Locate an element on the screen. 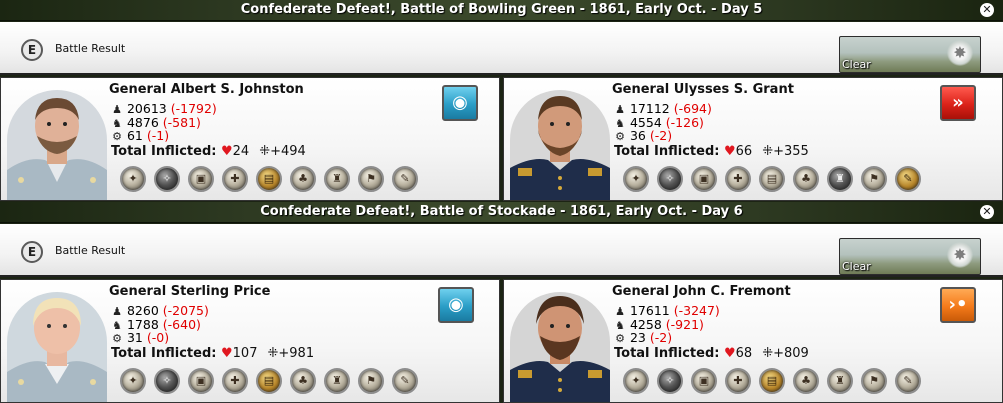 This screenshot has height=403, width=1003. artillery-count: ⚙ 31 (-0) is located at coordinates (141, 337).